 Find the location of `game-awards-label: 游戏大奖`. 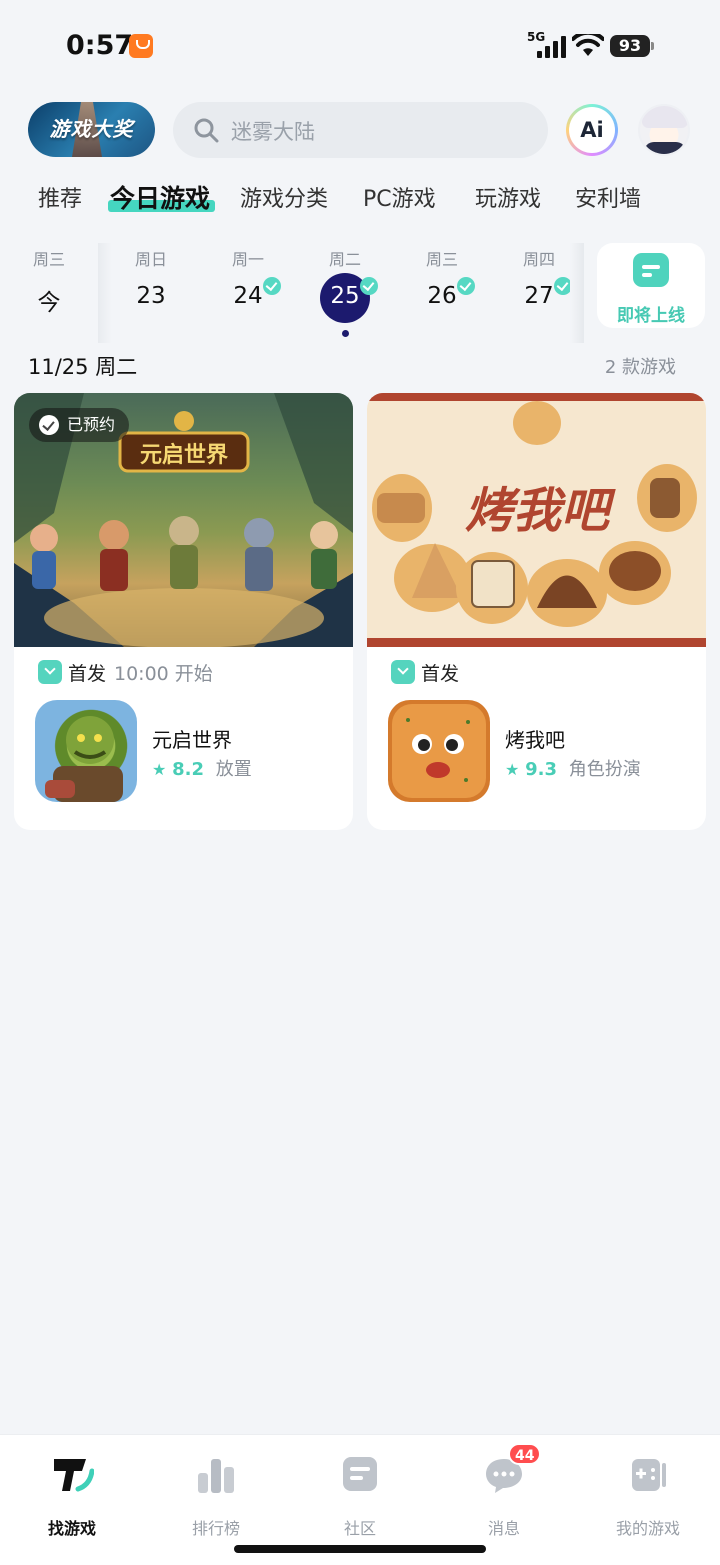

game-awards-label: 游戏大奖 is located at coordinates (91, 129).